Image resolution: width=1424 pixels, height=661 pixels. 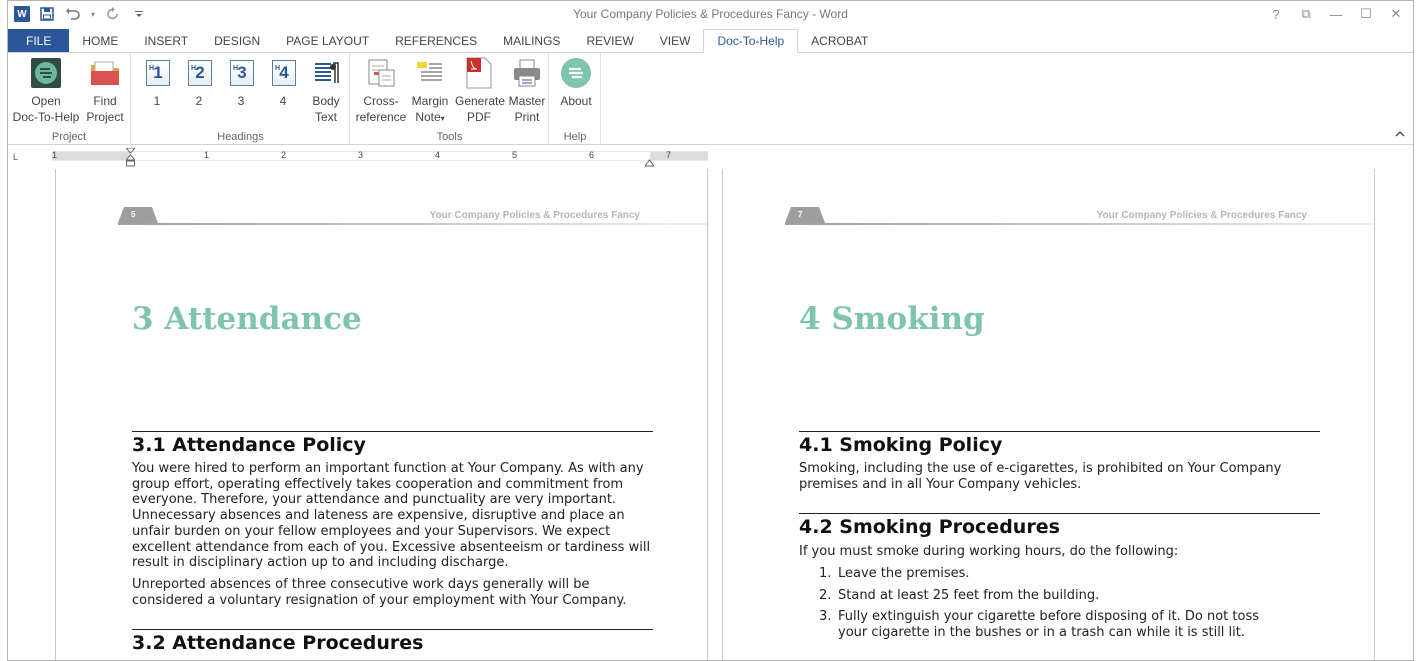 I want to click on ruler-number: 3, so click(x=361, y=155).